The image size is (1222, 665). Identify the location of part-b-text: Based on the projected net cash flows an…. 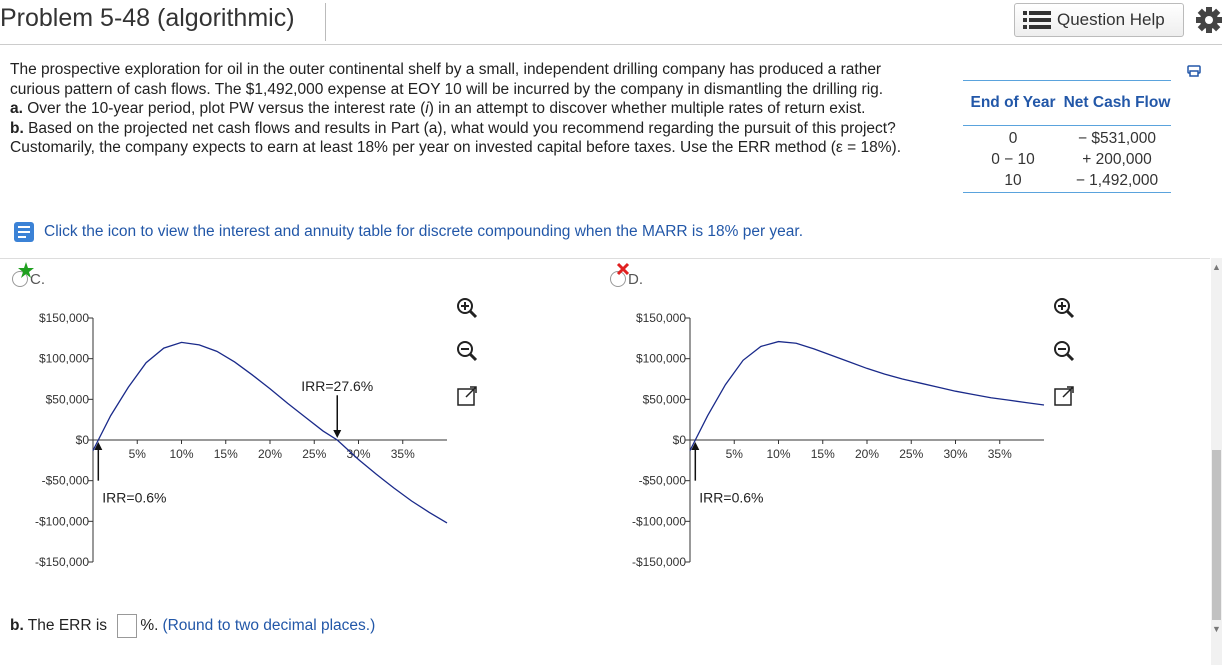
(456, 138).